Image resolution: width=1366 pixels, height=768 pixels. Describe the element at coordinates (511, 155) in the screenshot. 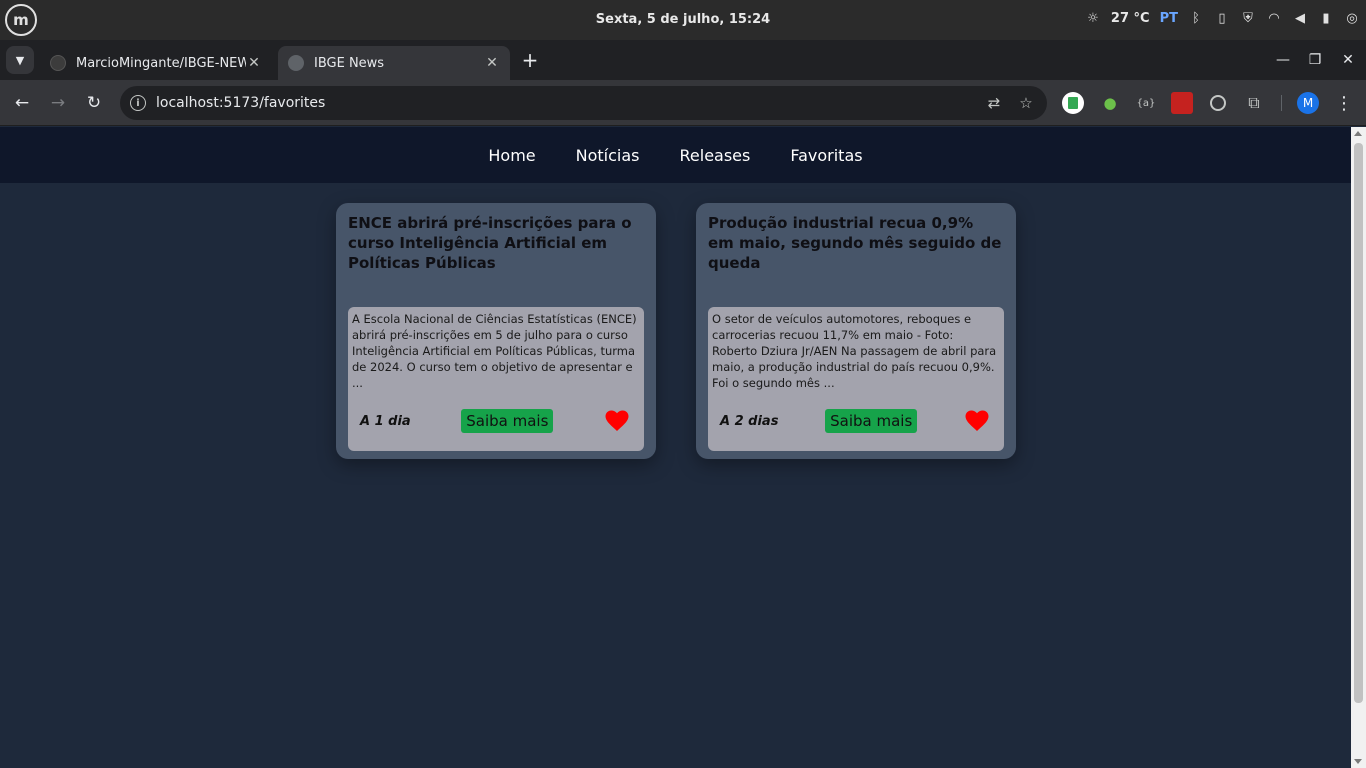

I see `nav-home: Home` at that location.